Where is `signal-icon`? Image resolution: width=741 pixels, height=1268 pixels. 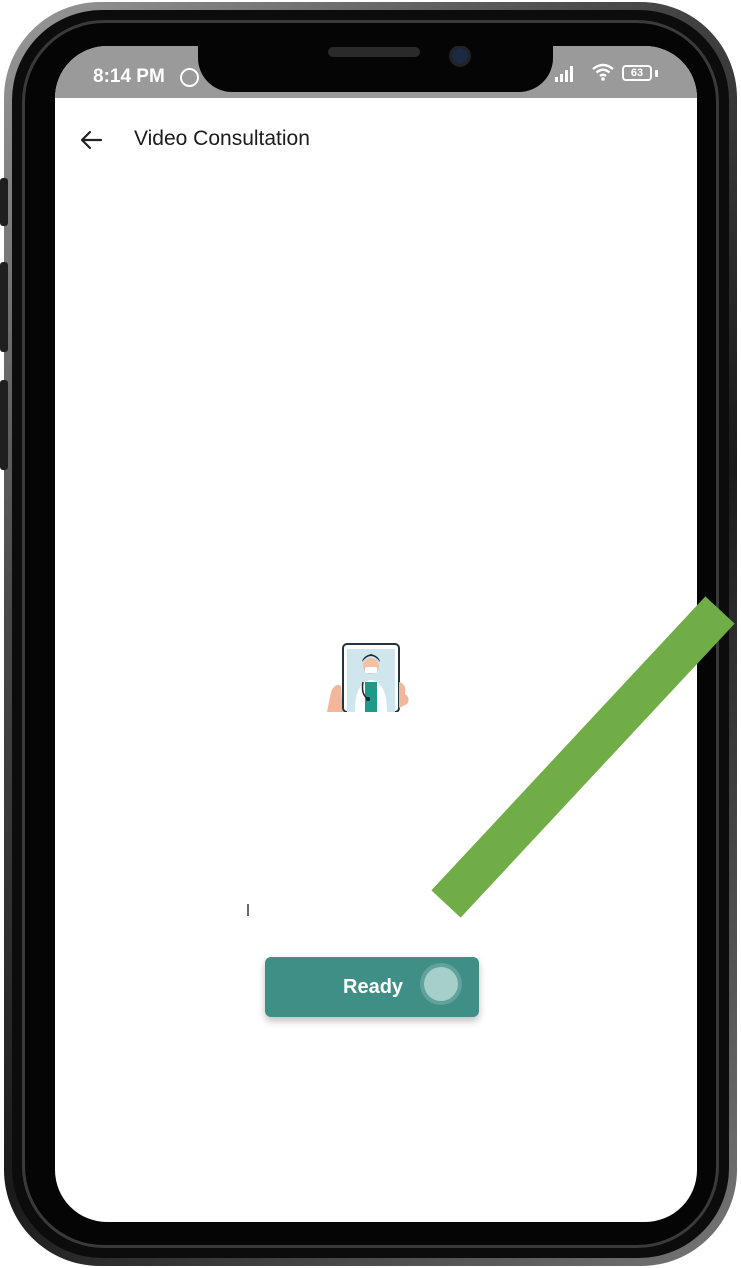
signal-icon is located at coordinates (564, 74).